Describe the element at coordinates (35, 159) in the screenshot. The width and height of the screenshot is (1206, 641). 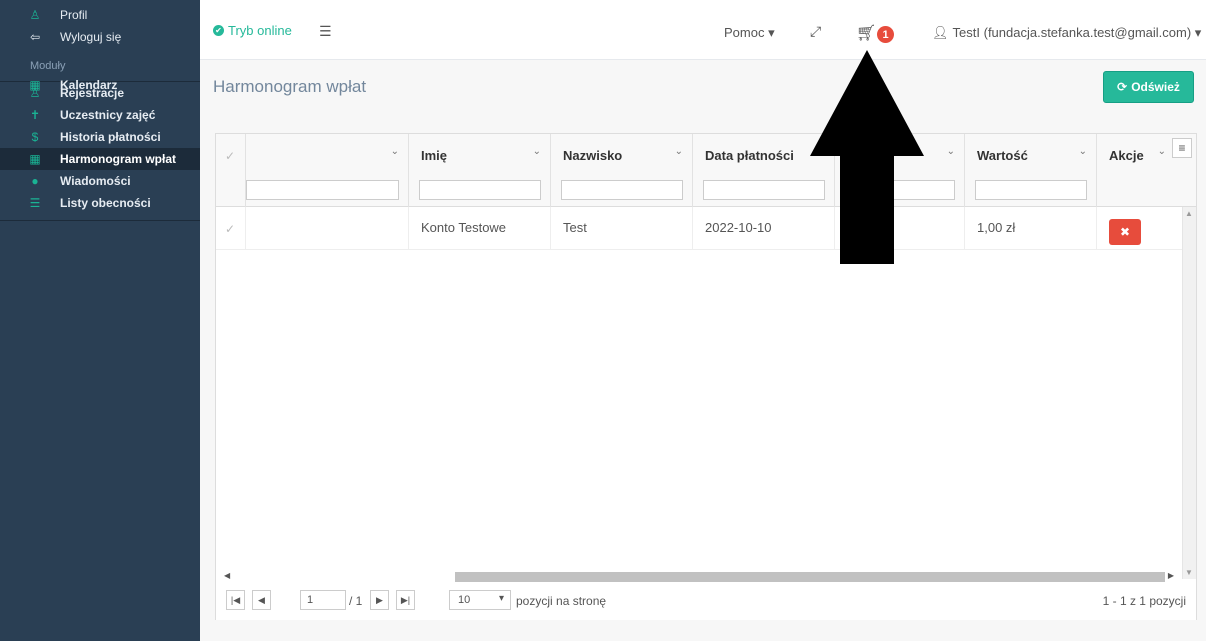
I see `calendar-icon: ▦` at that location.